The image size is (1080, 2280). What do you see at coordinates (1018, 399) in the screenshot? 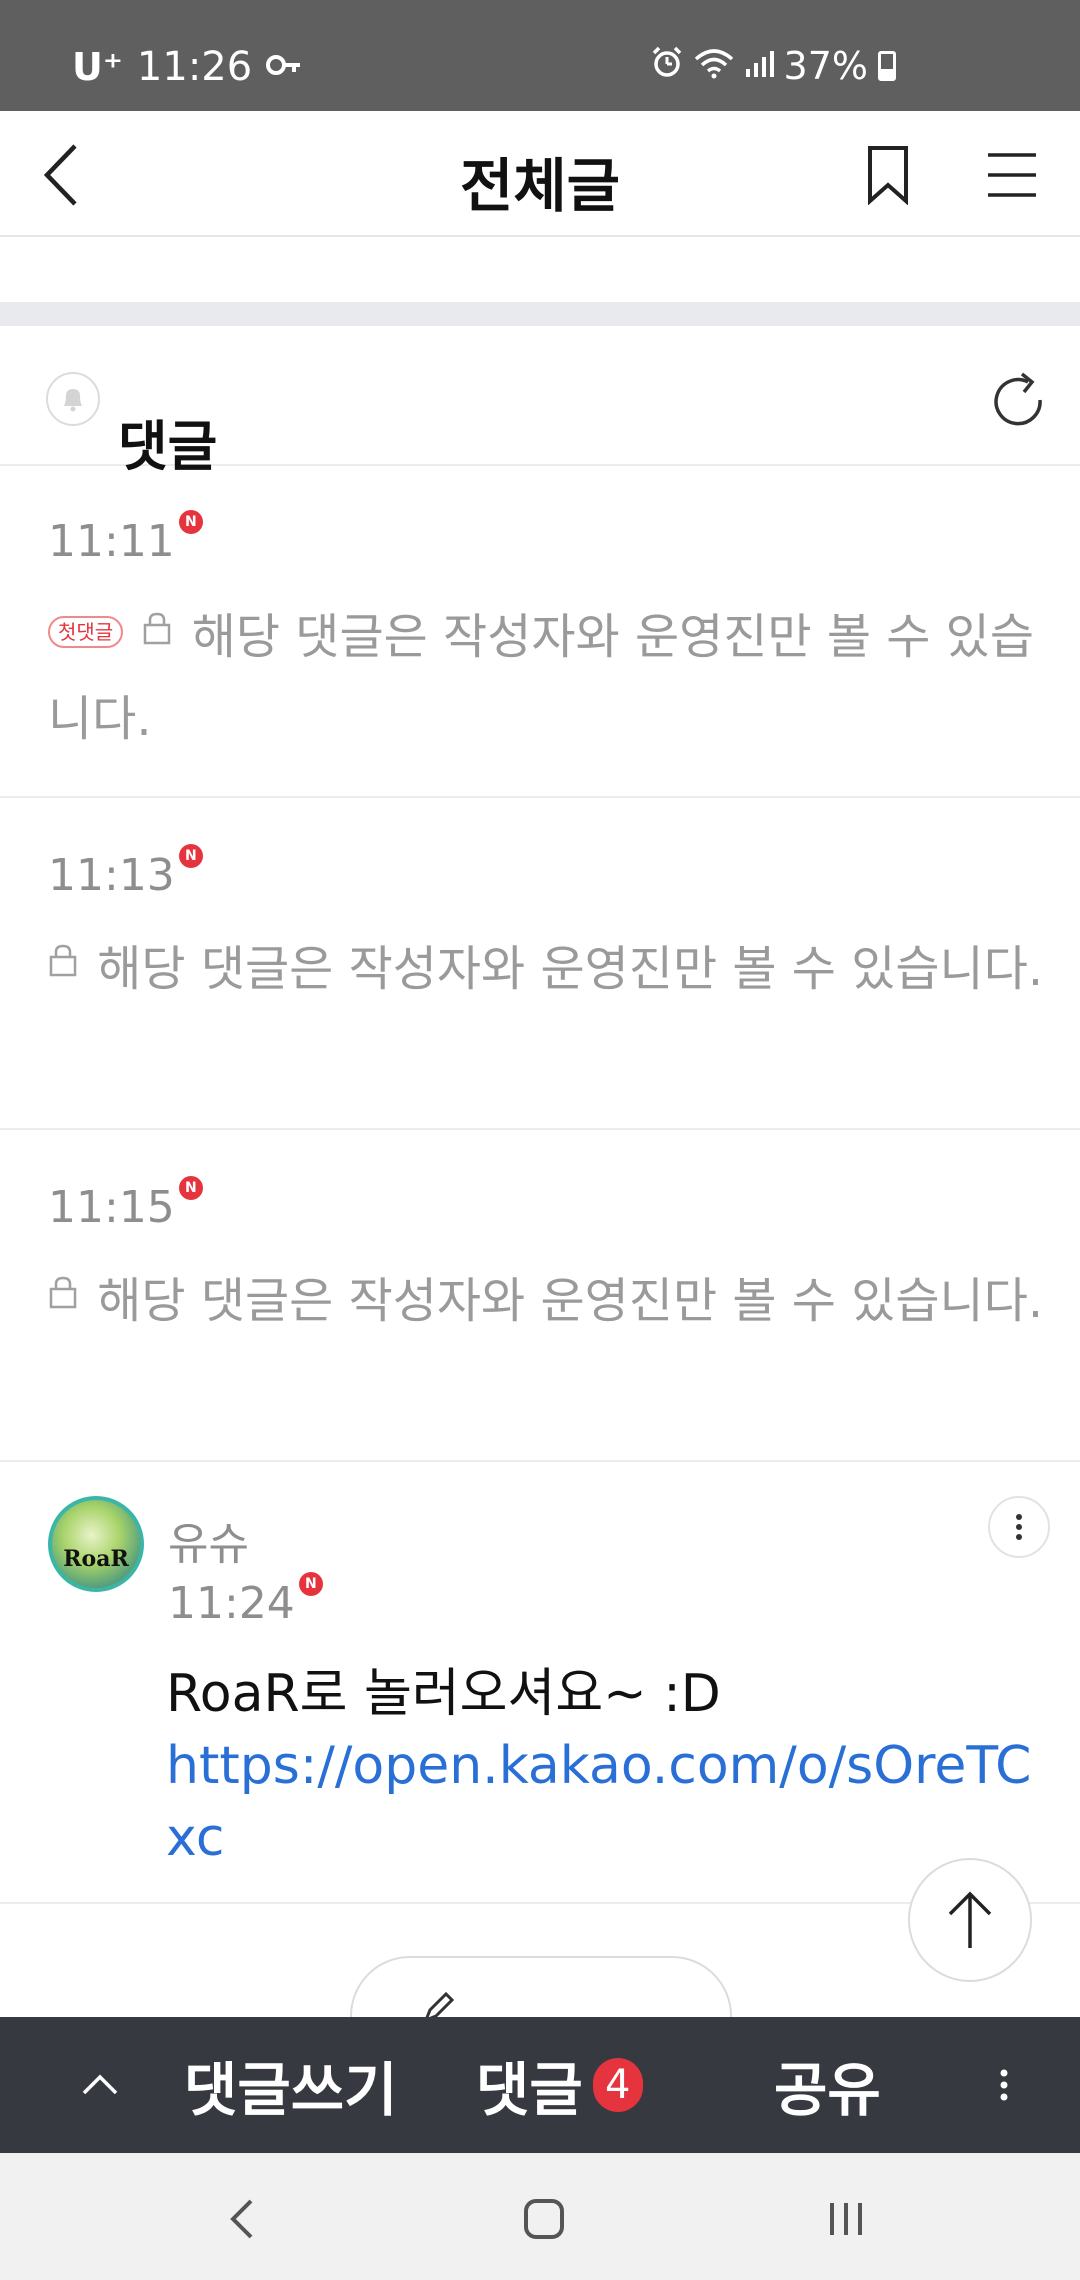
I see `refresh-icon` at bounding box center [1018, 399].